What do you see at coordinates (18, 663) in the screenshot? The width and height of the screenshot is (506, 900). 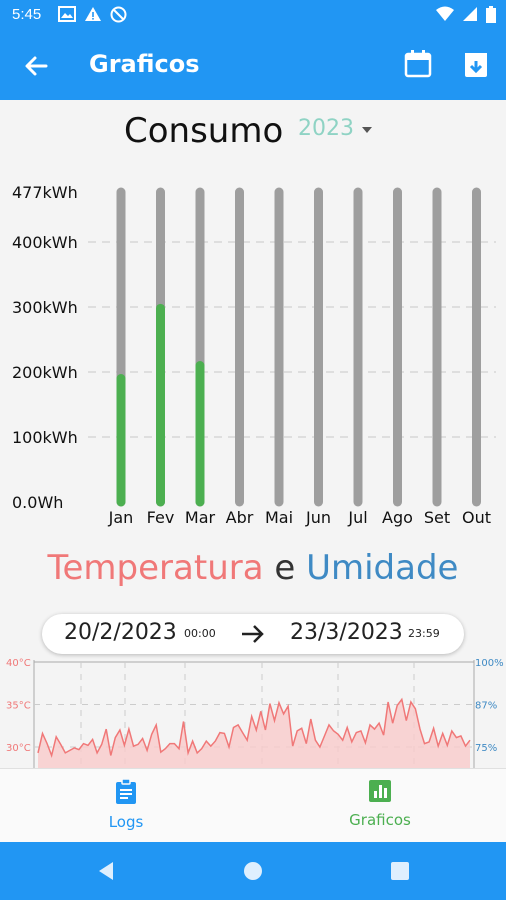 I see `left-axis-label: 40°C` at bounding box center [18, 663].